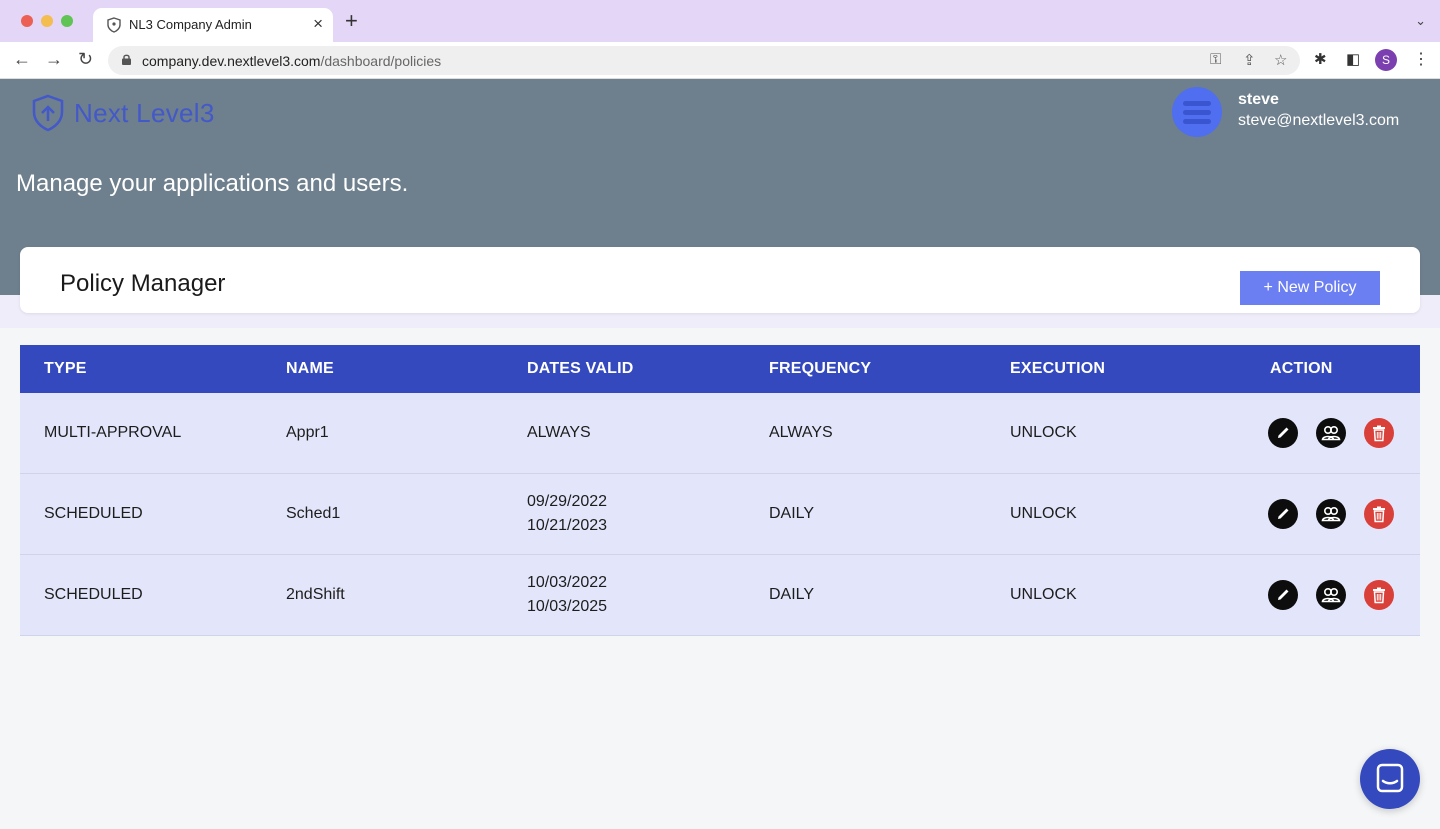  I want to click on tab-search-icon: ⌄, so click(1420, 21).